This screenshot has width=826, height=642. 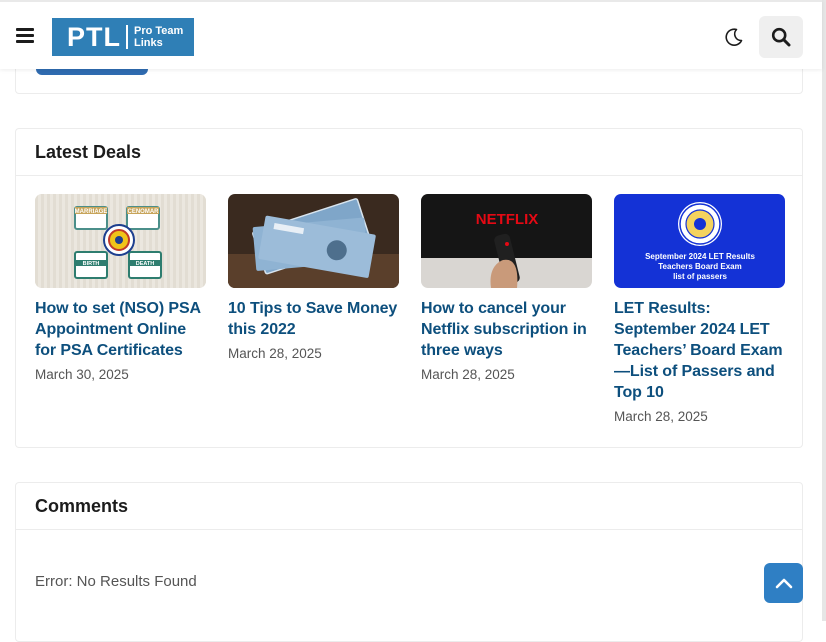 What do you see at coordinates (506, 241) in the screenshot?
I see `deal-thumbnail: NETFLIX` at bounding box center [506, 241].